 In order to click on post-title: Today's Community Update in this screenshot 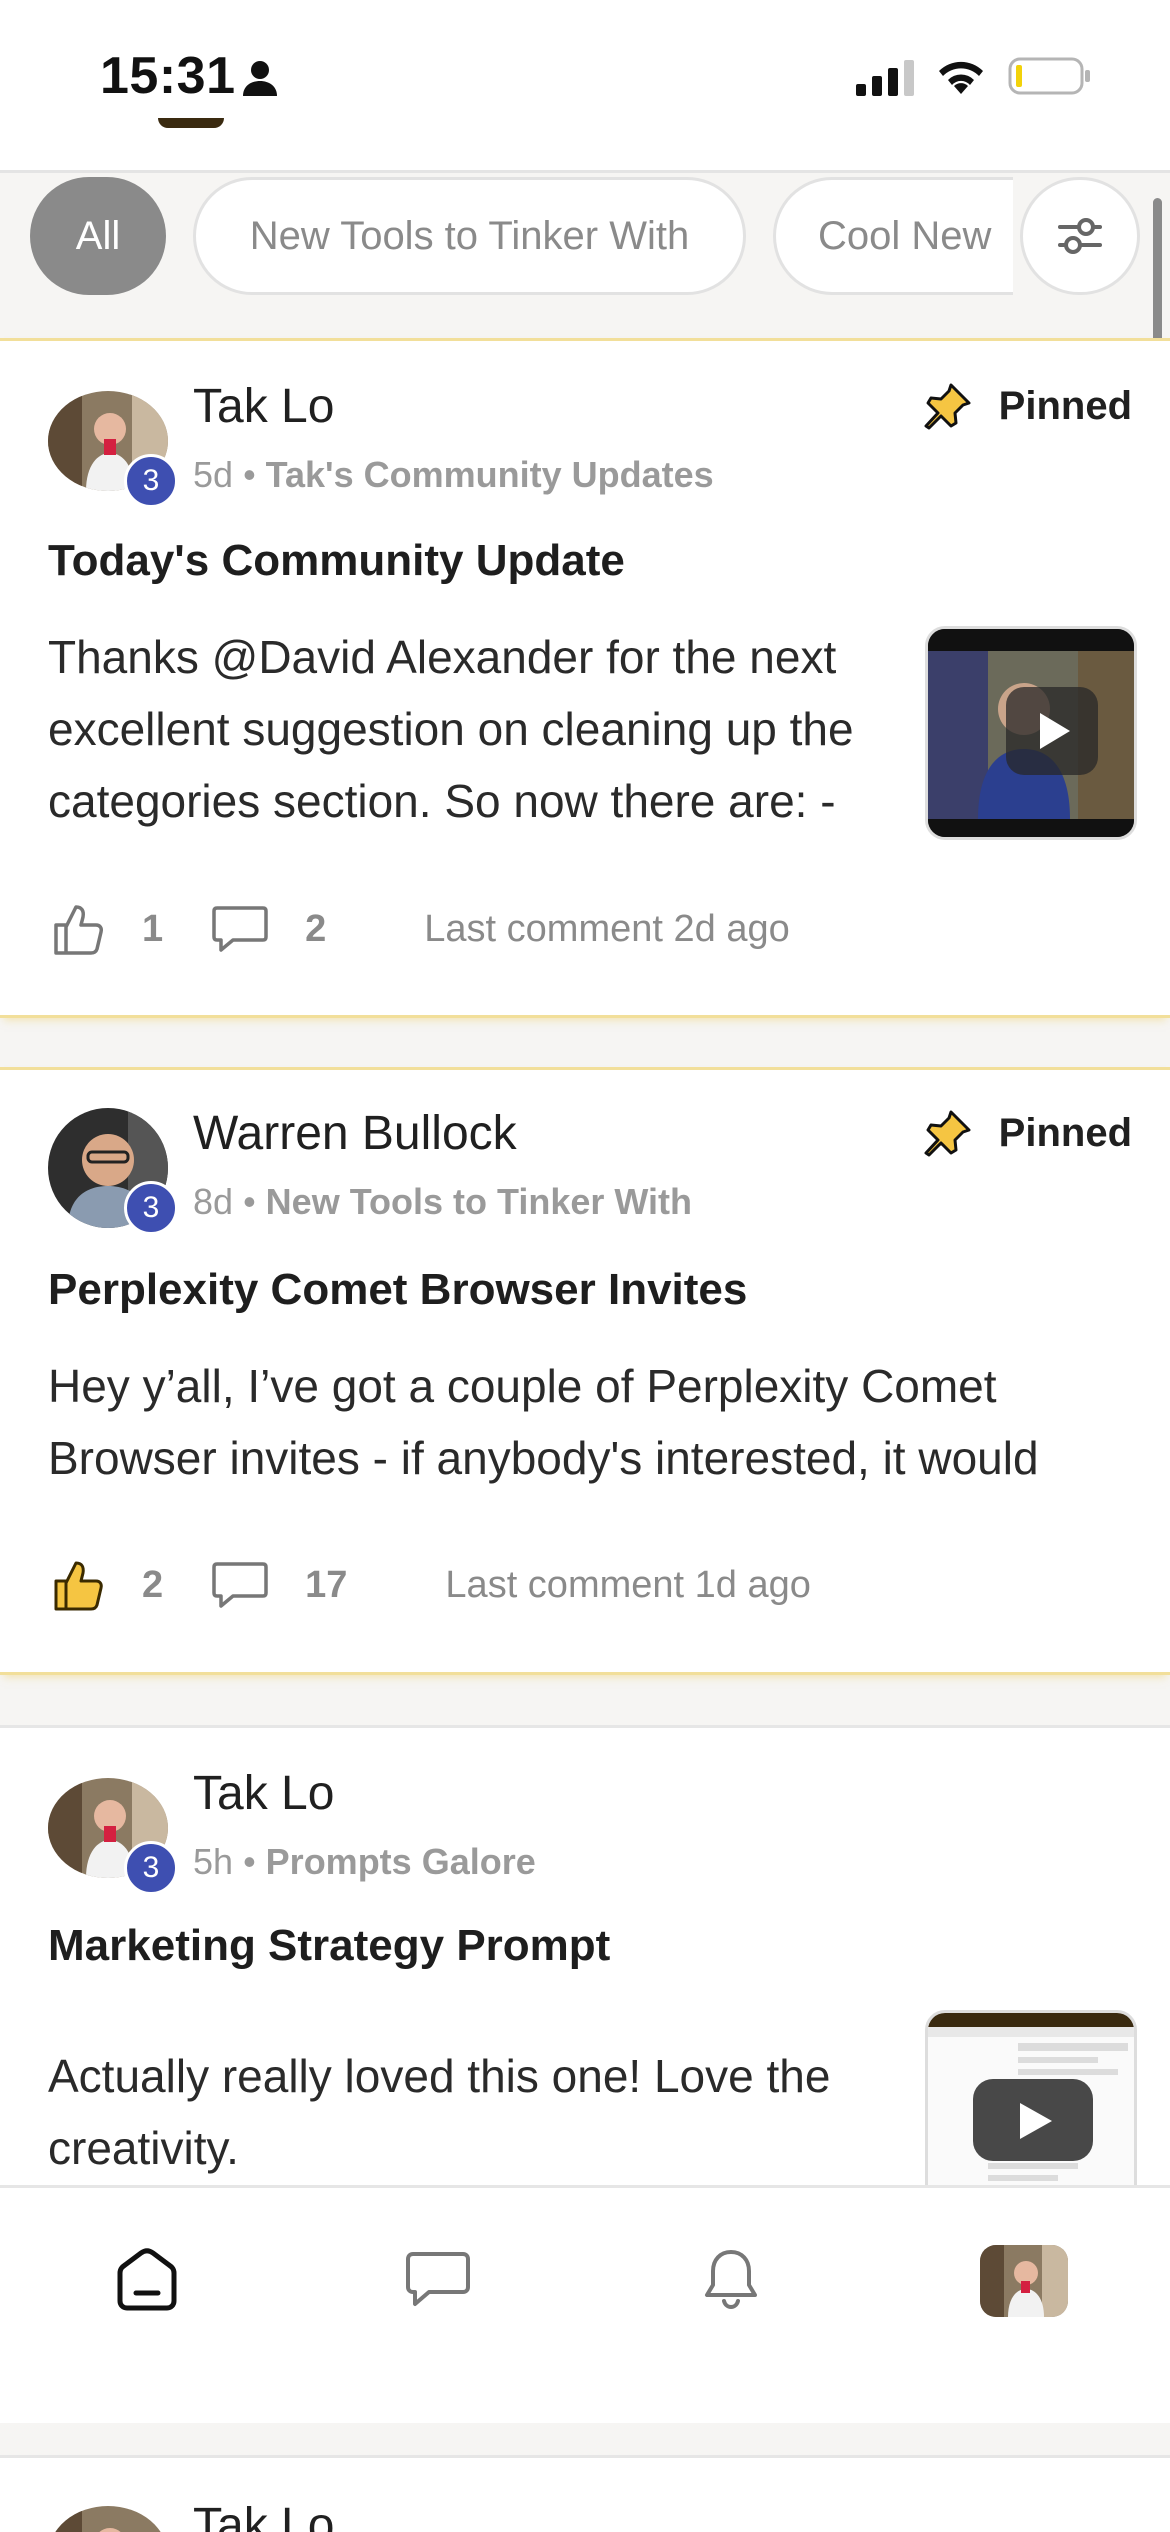, I will do `click(336, 561)`.